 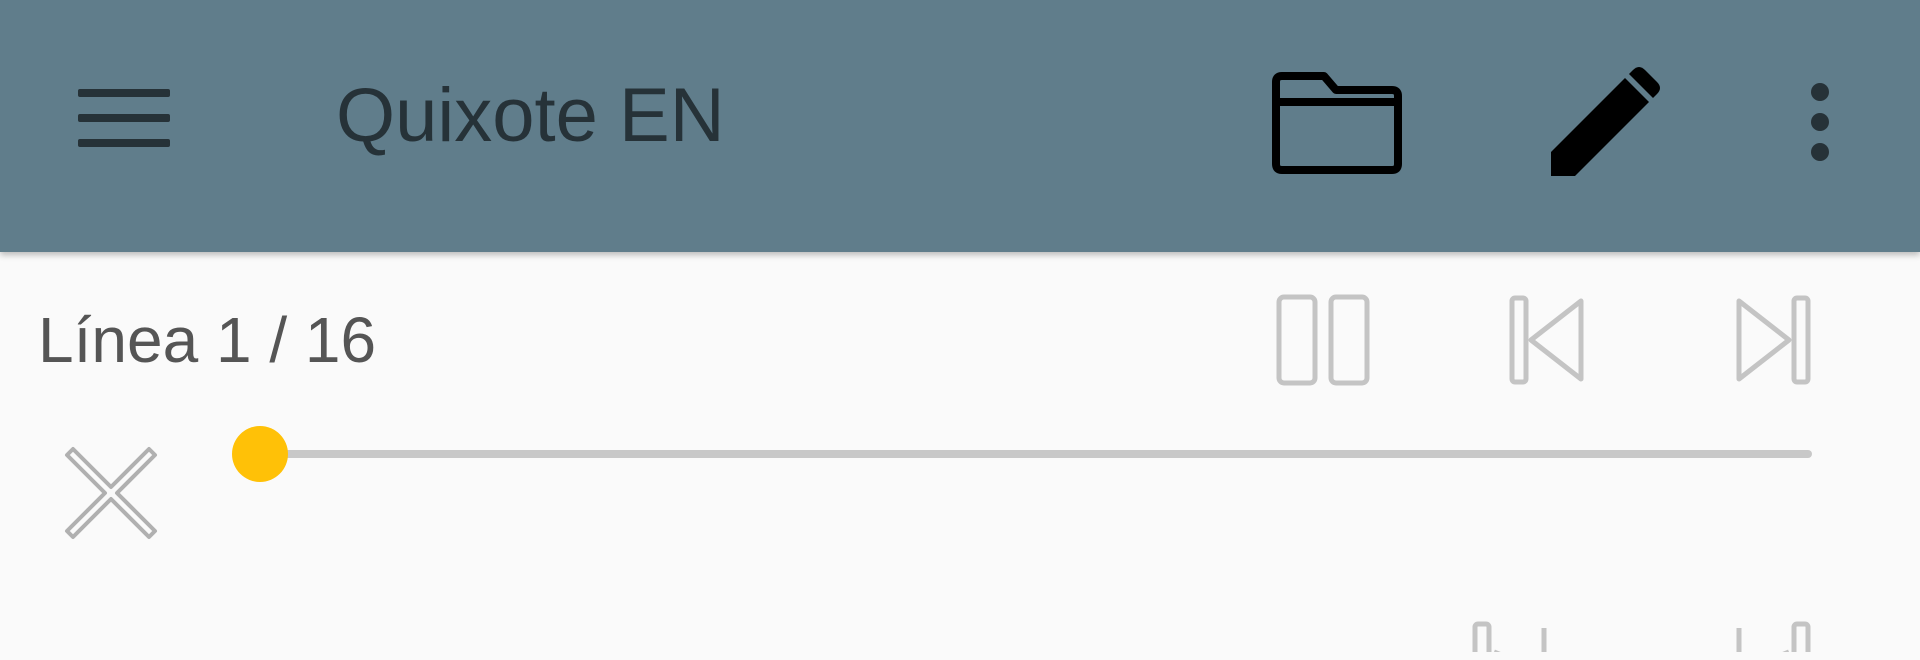 I want to click on secondary-previous-button, so click(x=1510, y=636).